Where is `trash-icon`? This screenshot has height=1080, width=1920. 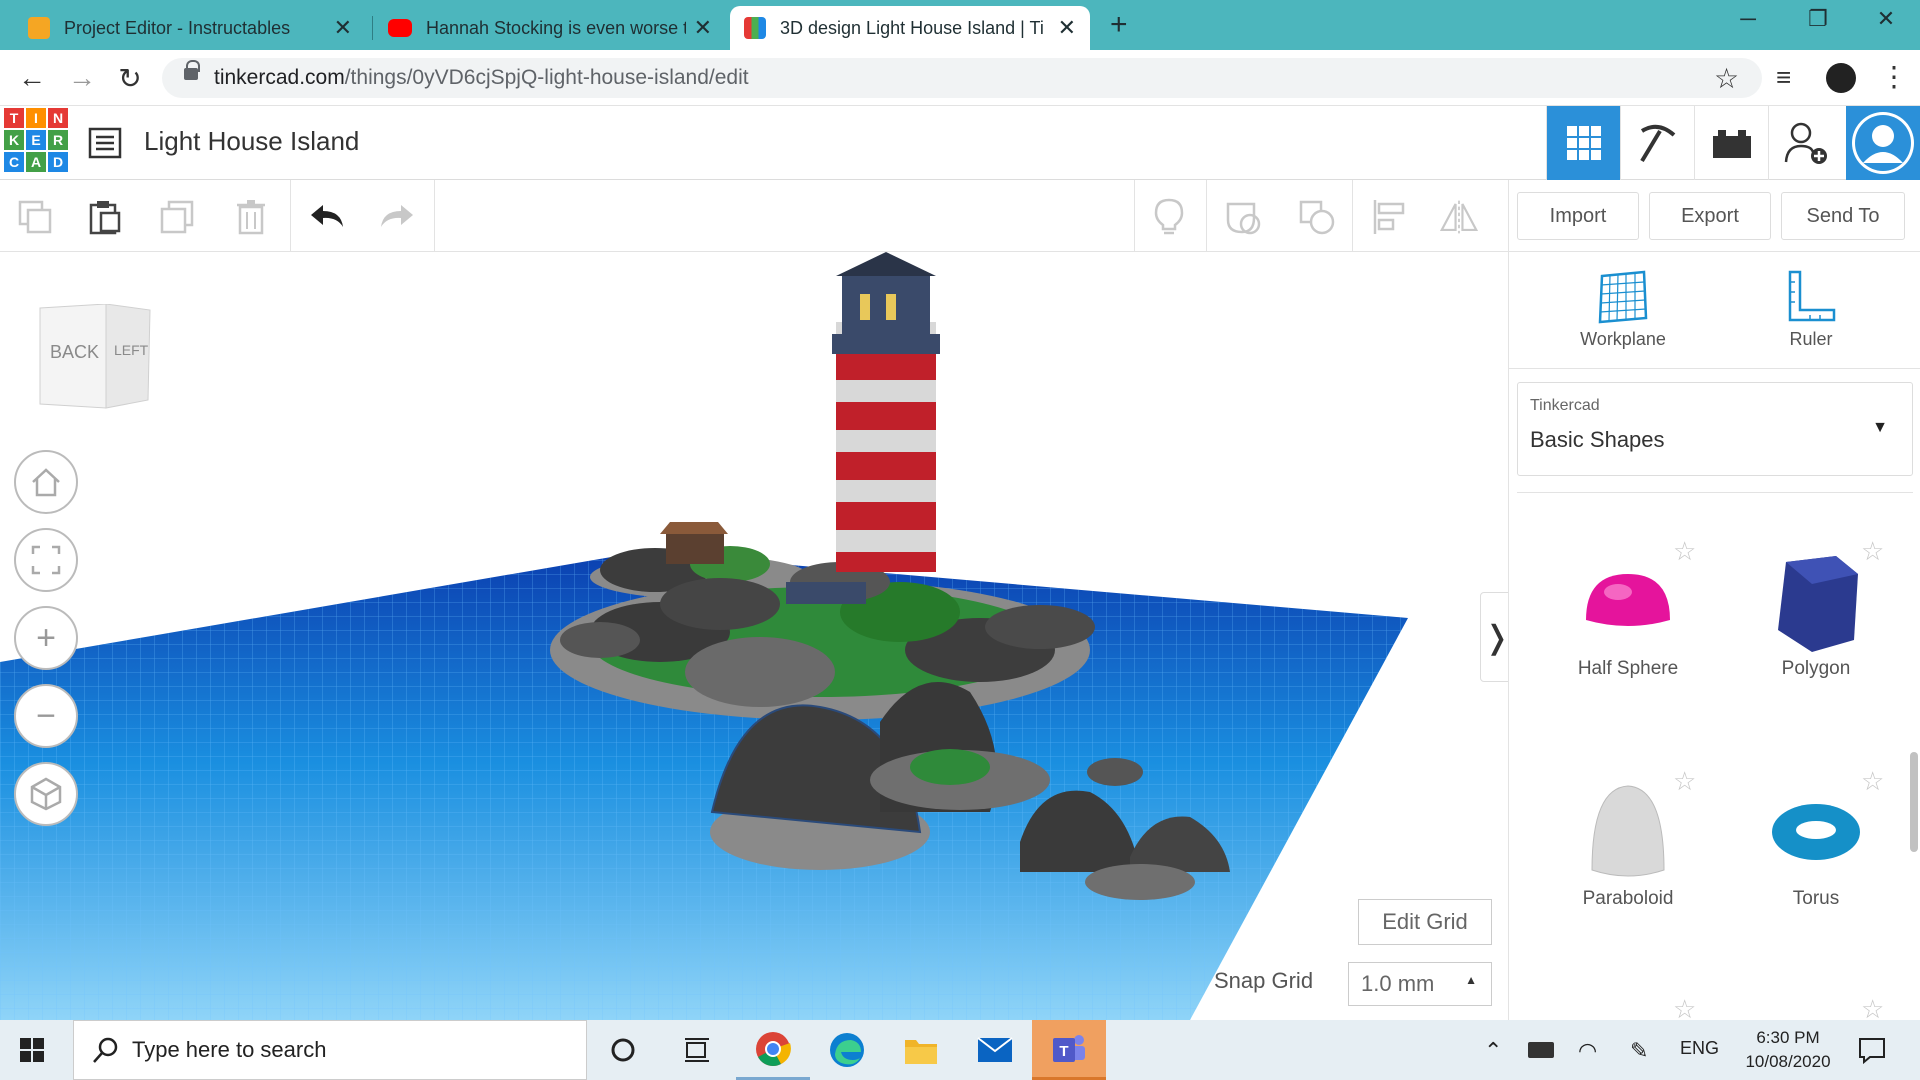 trash-icon is located at coordinates (251, 217).